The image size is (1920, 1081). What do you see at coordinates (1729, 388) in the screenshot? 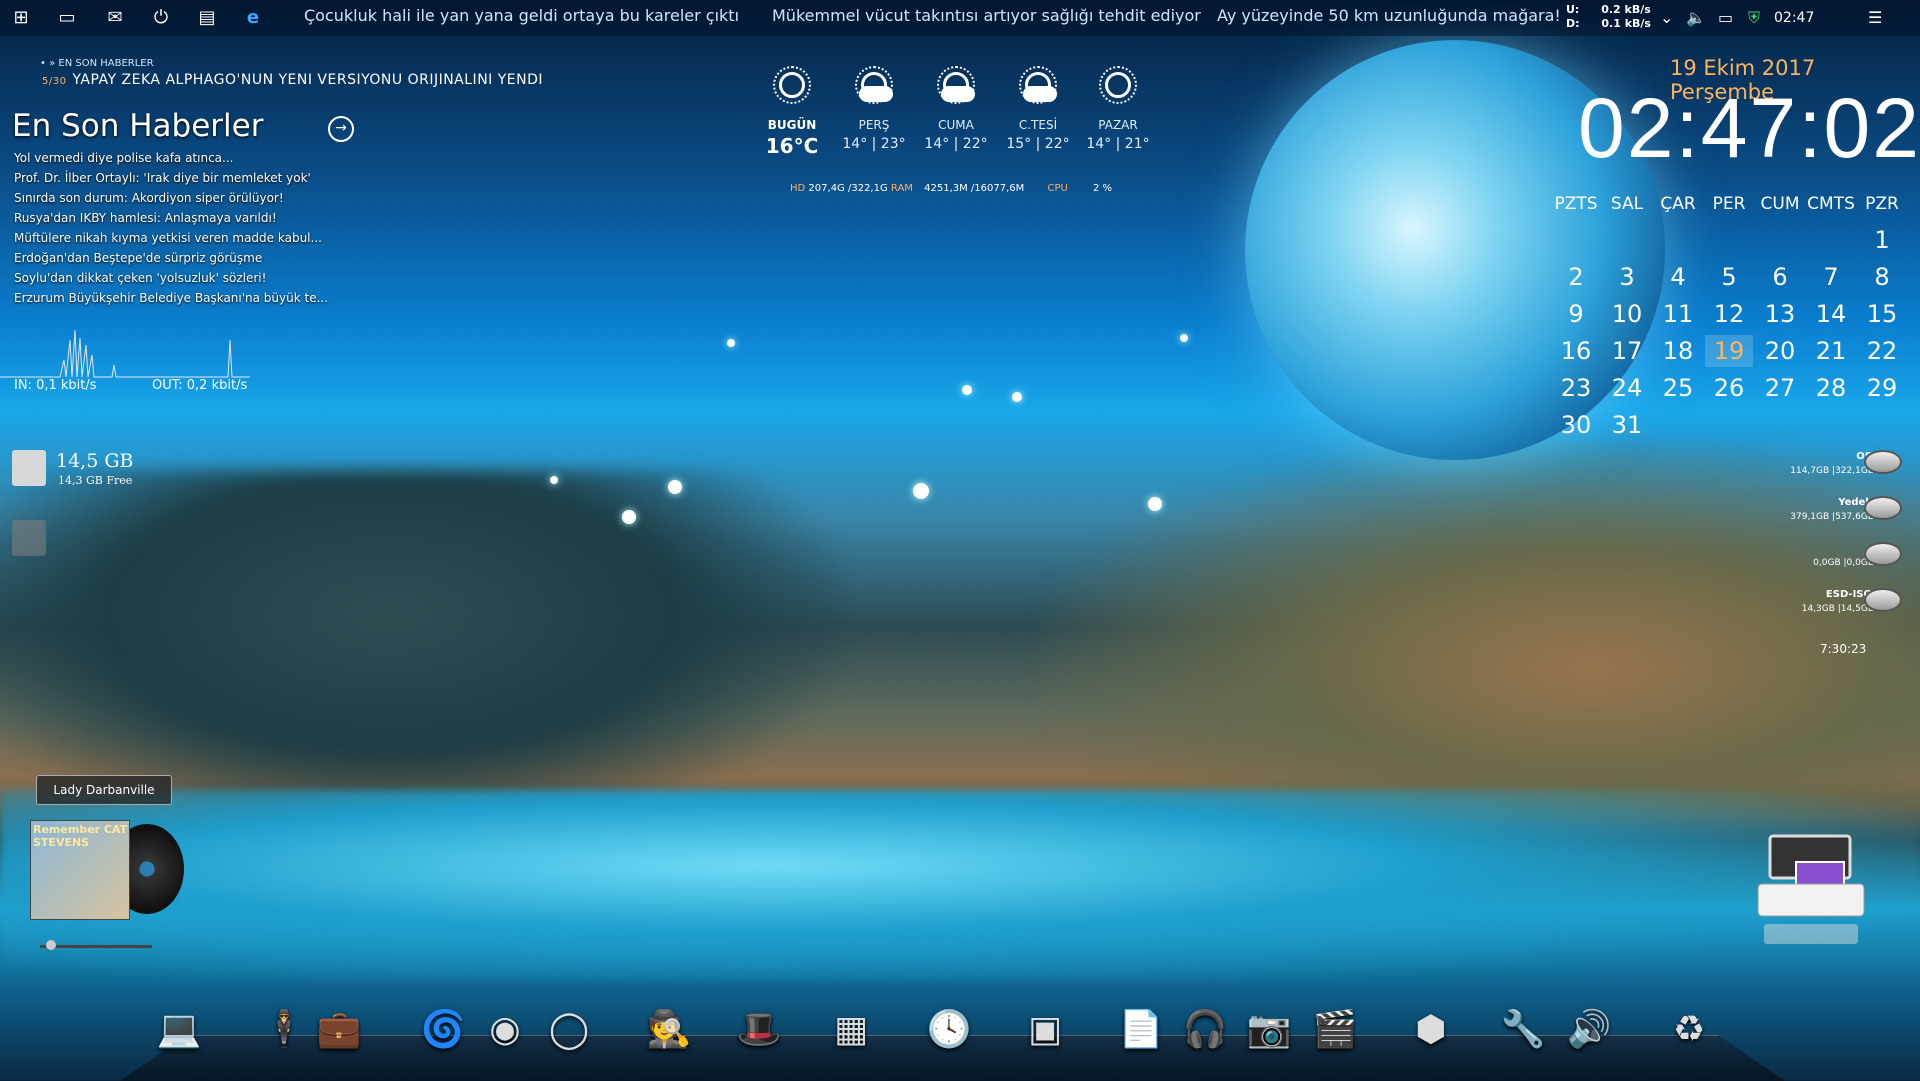
I see `calendar-day: 26` at bounding box center [1729, 388].